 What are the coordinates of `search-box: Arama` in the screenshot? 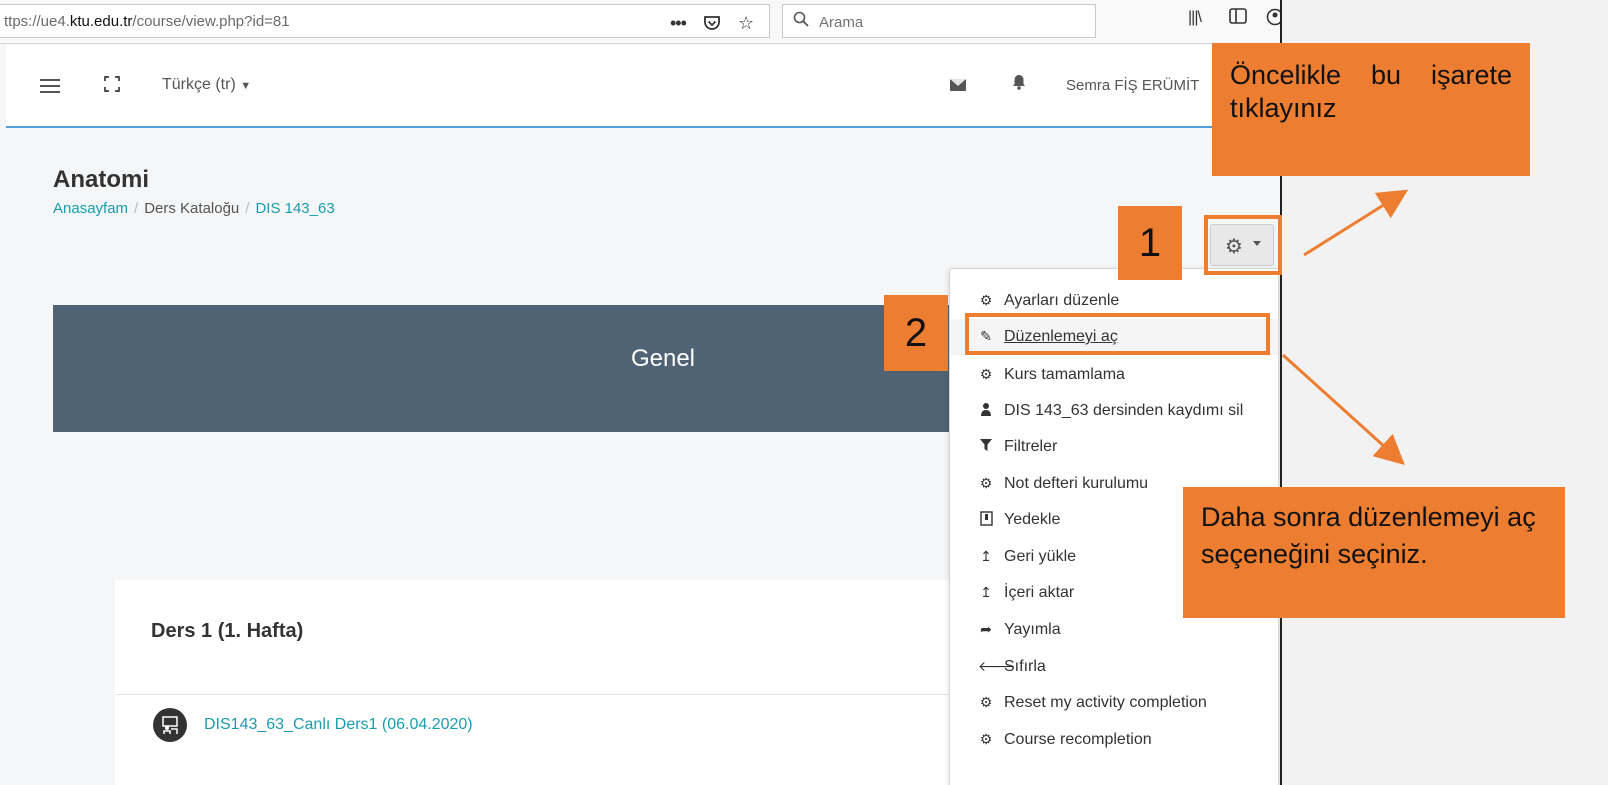 It's located at (939, 21).